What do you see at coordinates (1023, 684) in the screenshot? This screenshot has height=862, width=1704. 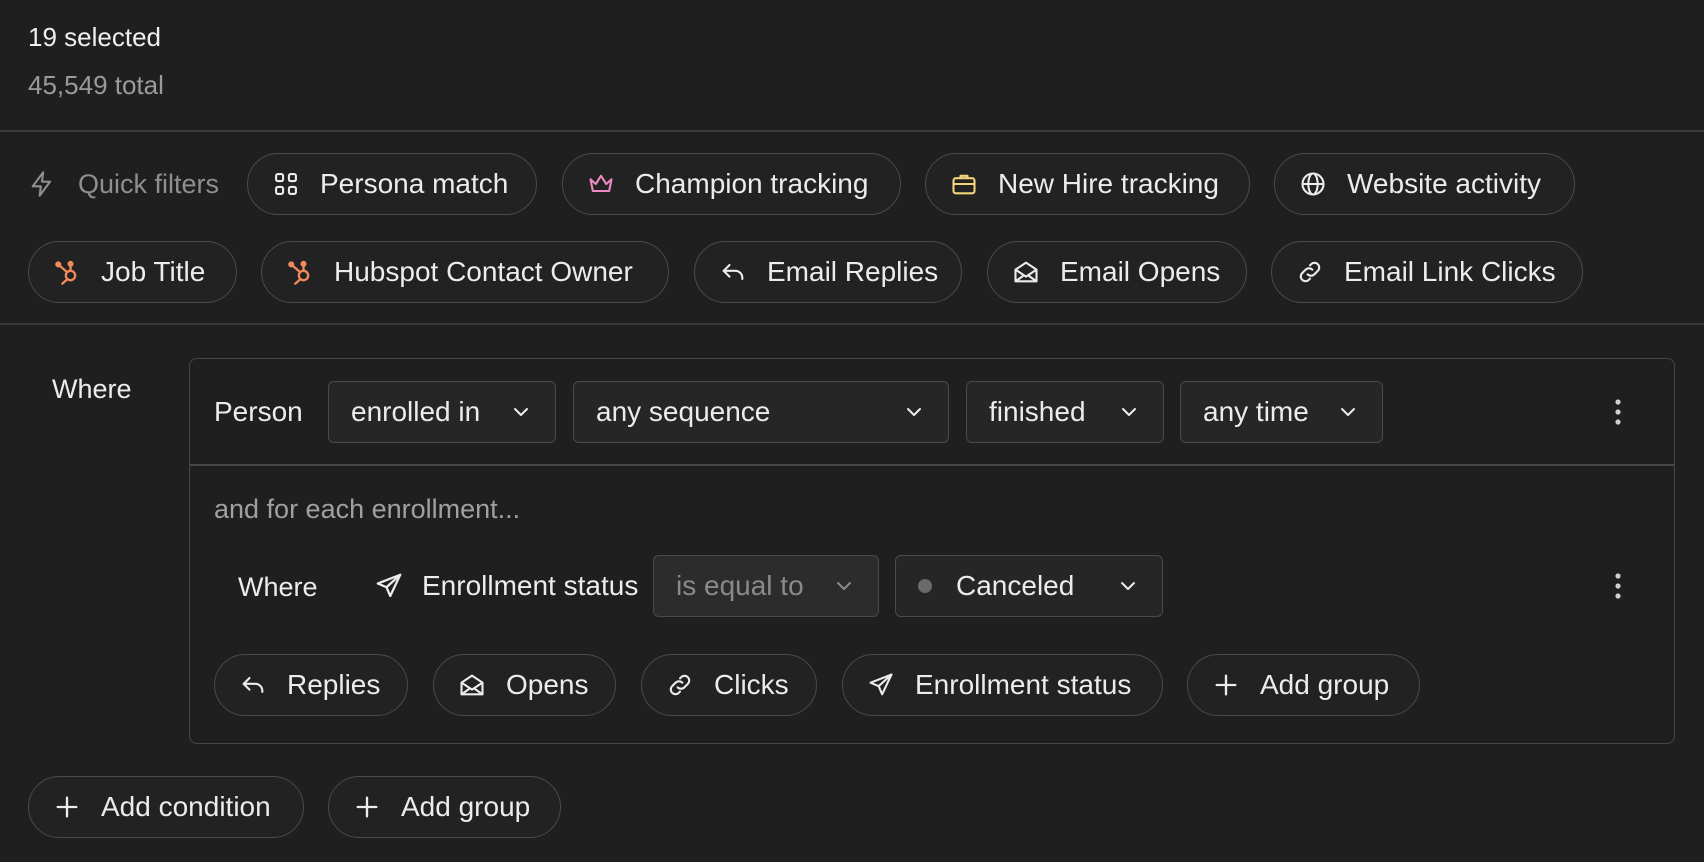 I see `chip-label: Enrollment status` at bounding box center [1023, 684].